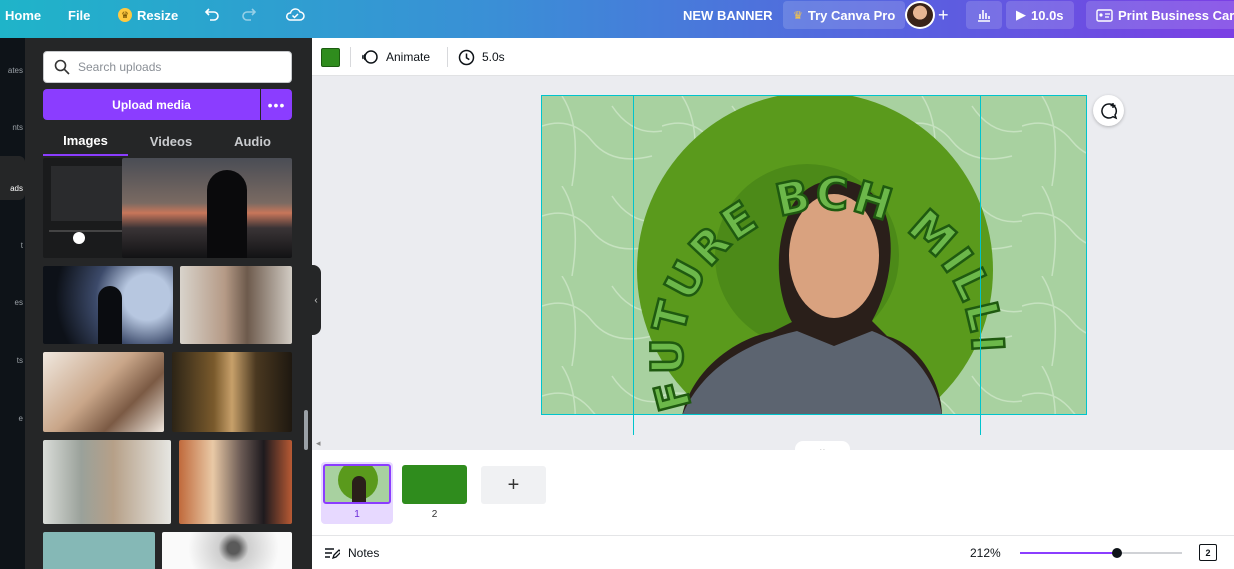  Describe the element at coordinates (493, 57) in the screenshot. I see `duration-label: 5.0s` at that location.